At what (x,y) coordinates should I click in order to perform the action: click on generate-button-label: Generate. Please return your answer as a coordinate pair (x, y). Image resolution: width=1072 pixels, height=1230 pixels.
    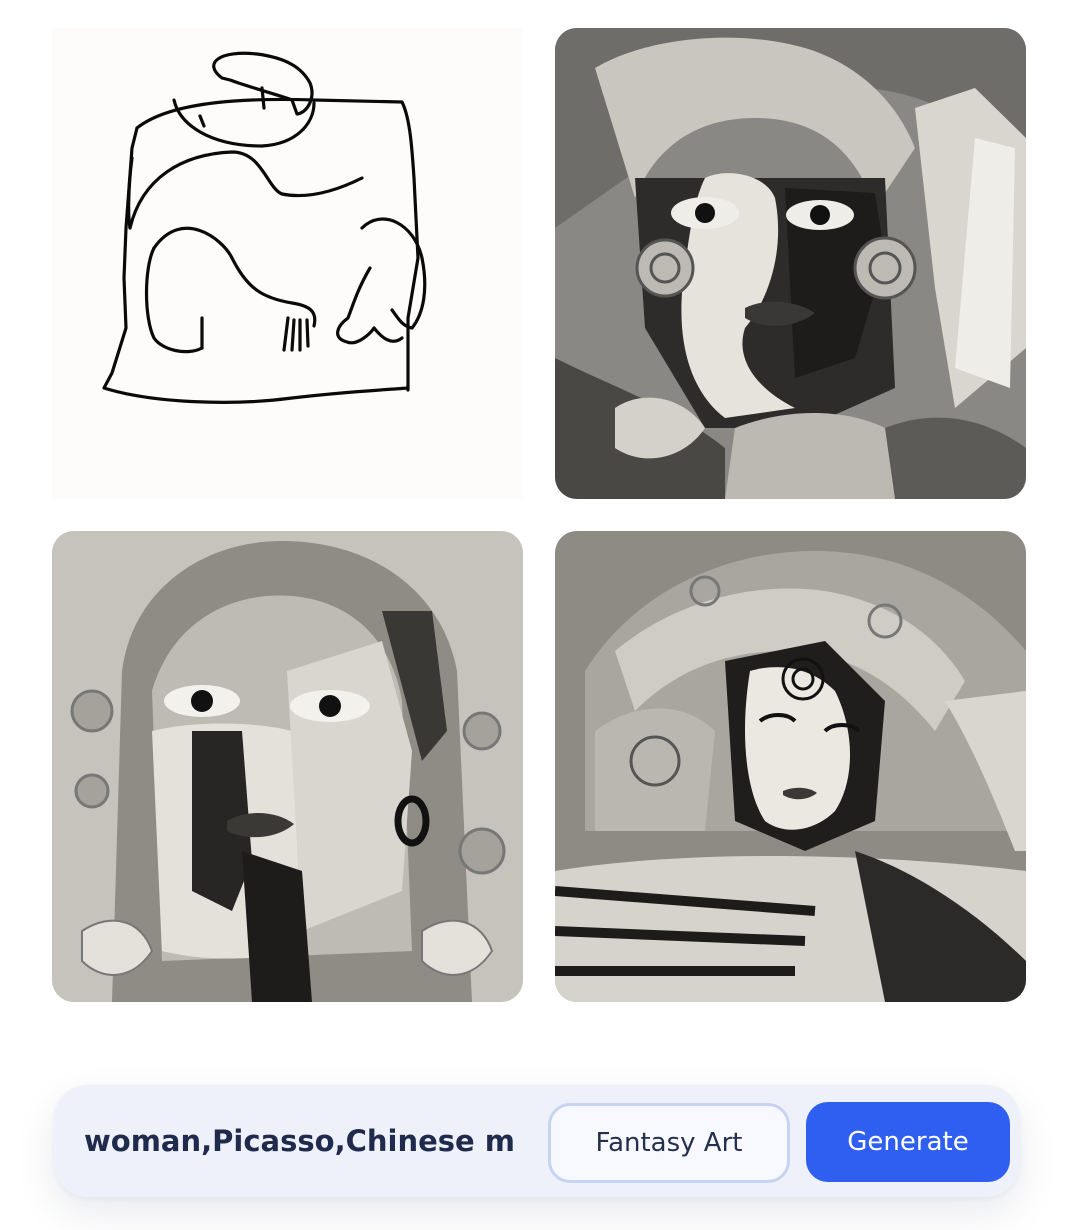
    Looking at the image, I should click on (908, 1142).